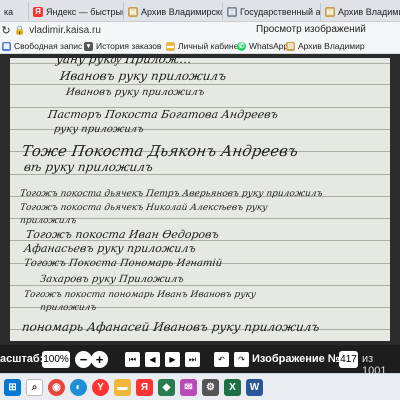 This screenshot has height=400, width=400. I want to click on bookmark-item: ✆ WhatsApp, so click(262, 46).